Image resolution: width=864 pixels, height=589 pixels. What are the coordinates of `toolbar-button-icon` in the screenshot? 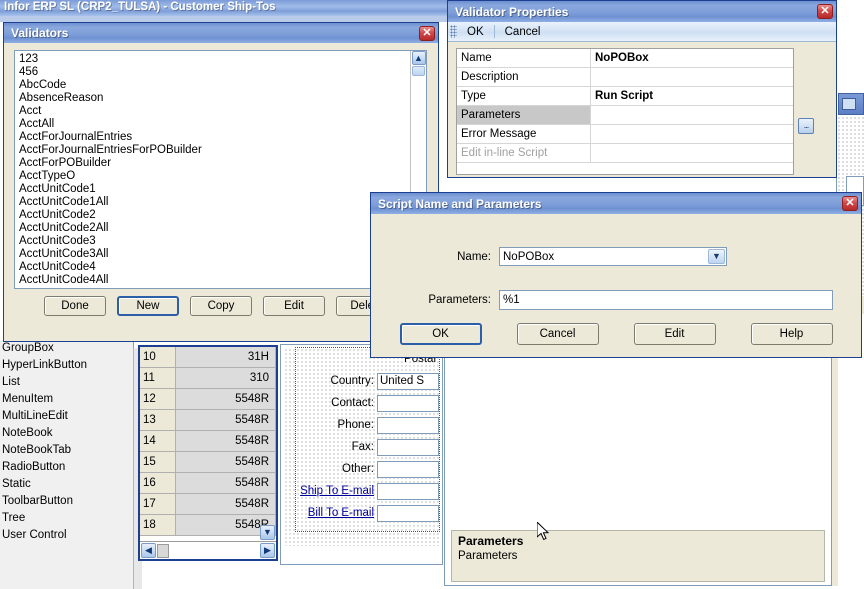 It's located at (849, 104).